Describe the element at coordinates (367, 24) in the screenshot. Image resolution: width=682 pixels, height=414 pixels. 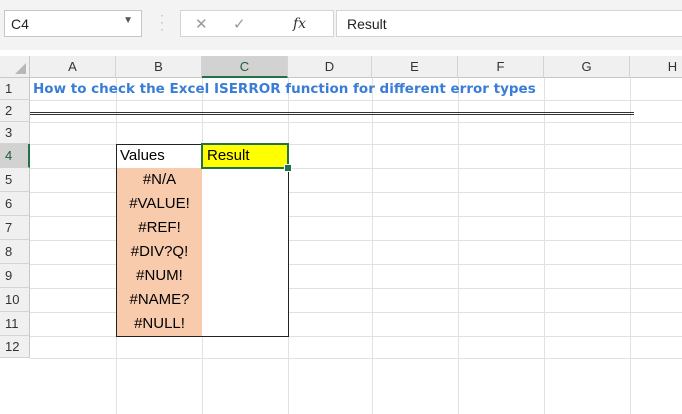
I see `formula-text: Result` at that location.